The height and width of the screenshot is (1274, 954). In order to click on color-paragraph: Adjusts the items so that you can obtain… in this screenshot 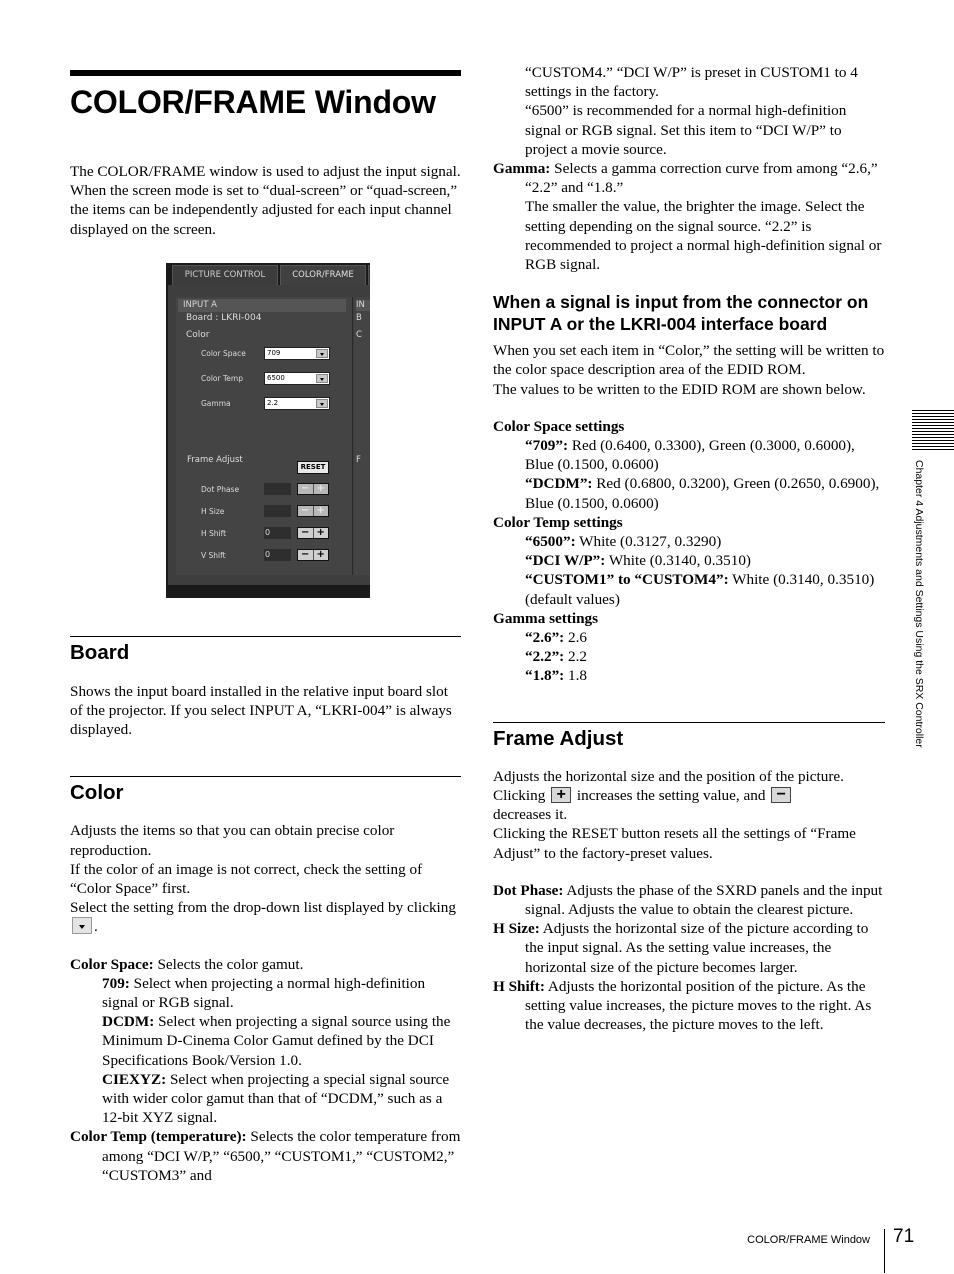, I will do `click(232, 840)`.